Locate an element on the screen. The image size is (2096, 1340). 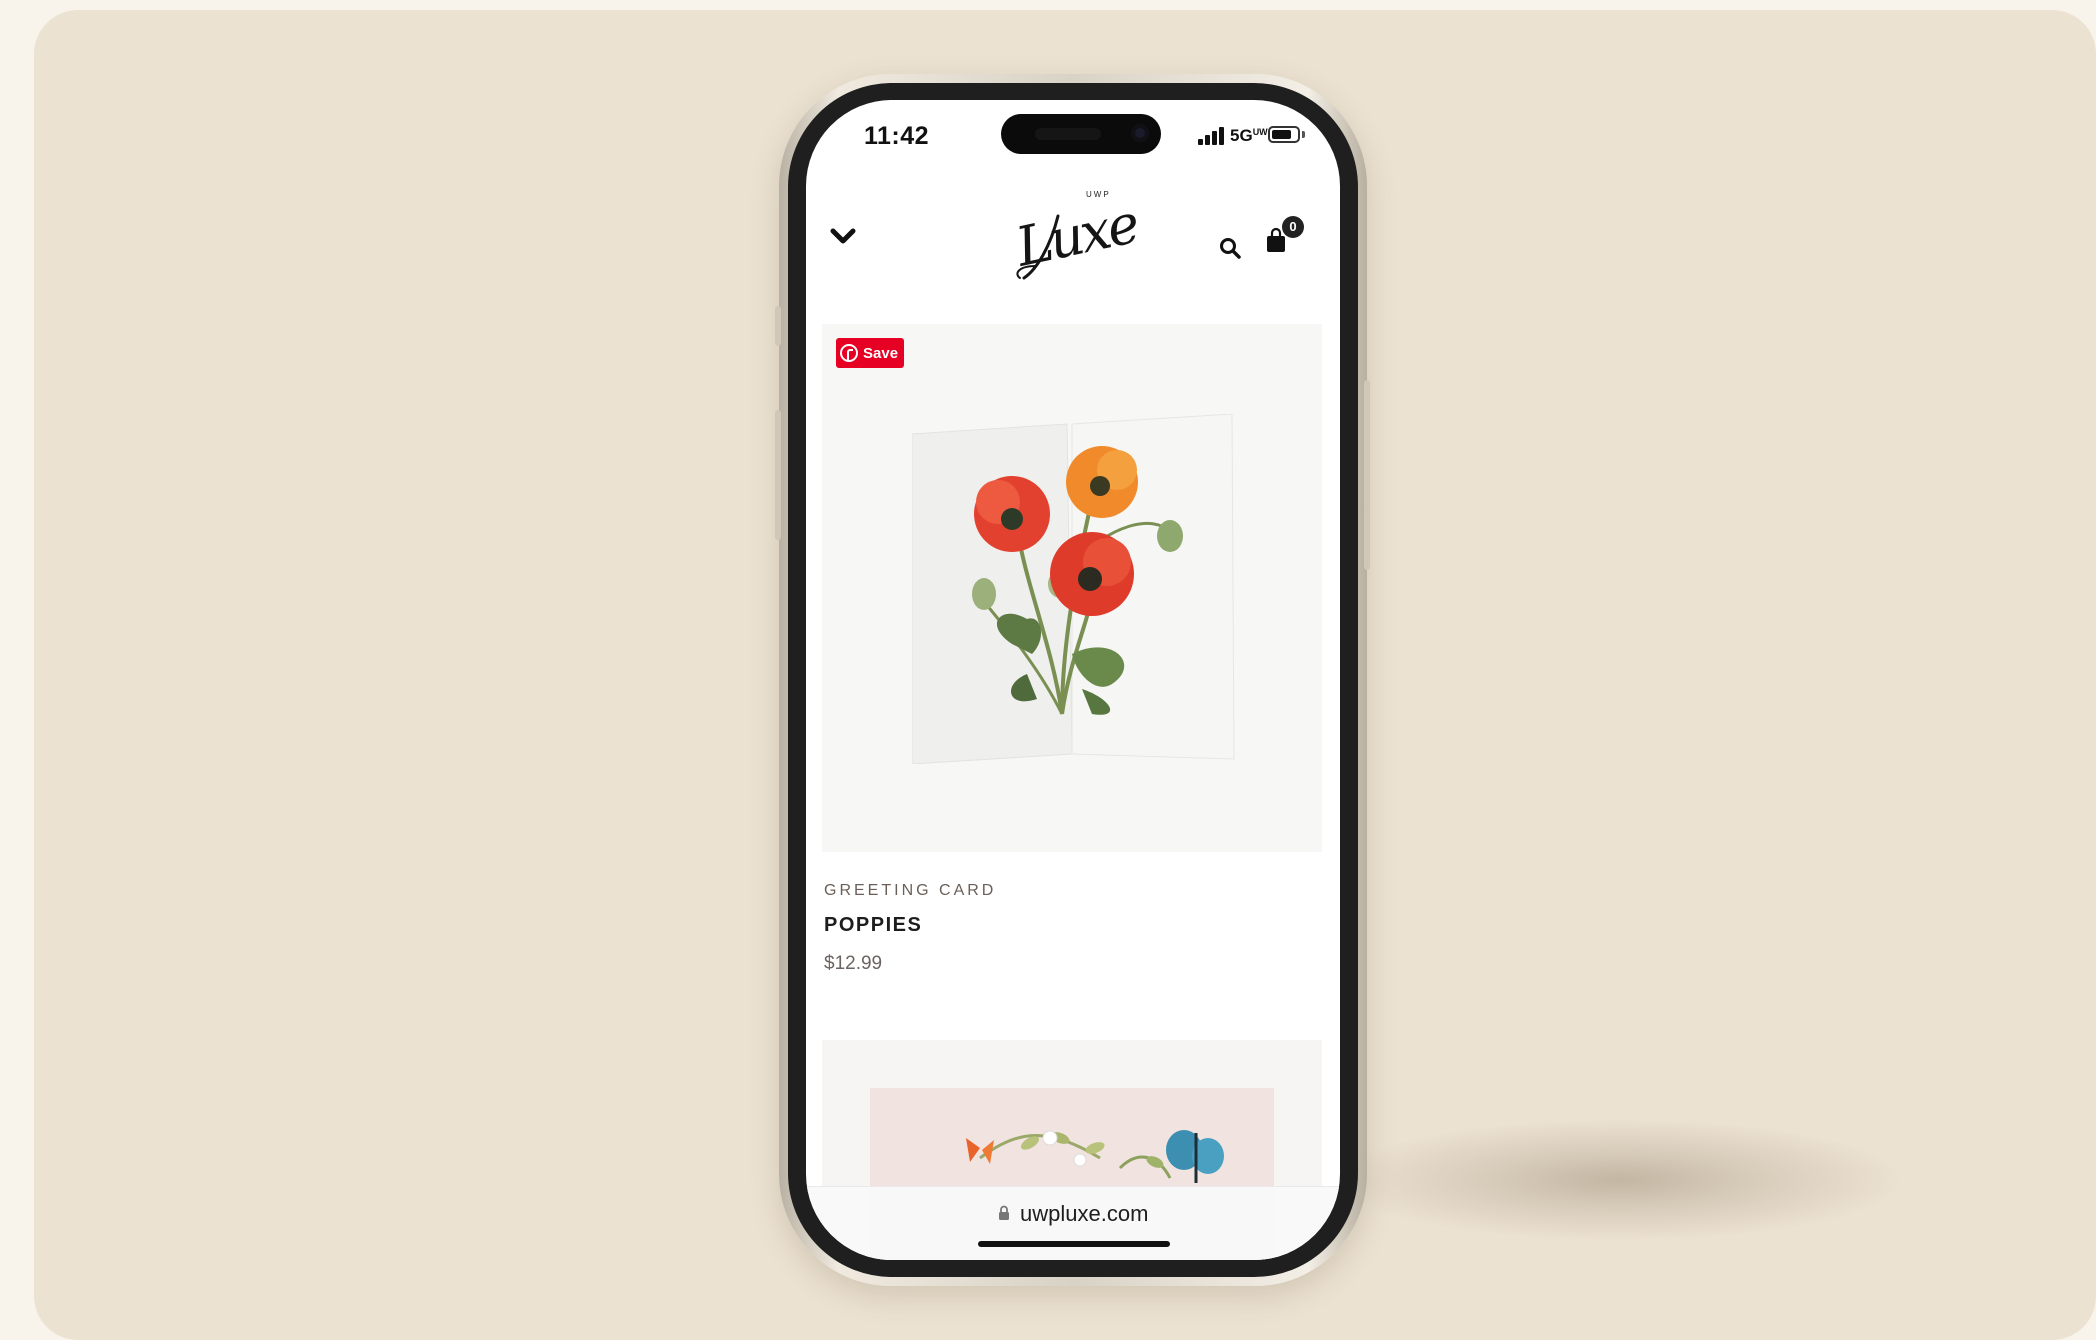
search-icon is located at coordinates (1230, 248).